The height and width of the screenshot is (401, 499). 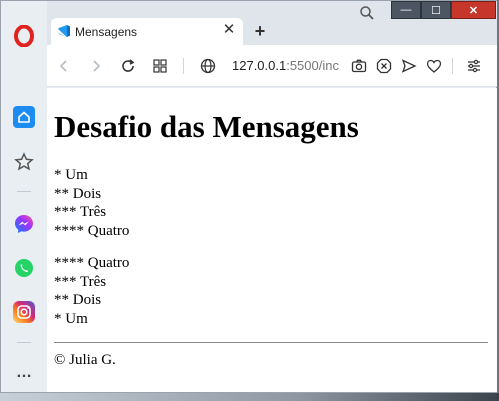 What do you see at coordinates (24, 268) in the screenshot?
I see `whatsapp-icon` at bounding box center [24, 268].